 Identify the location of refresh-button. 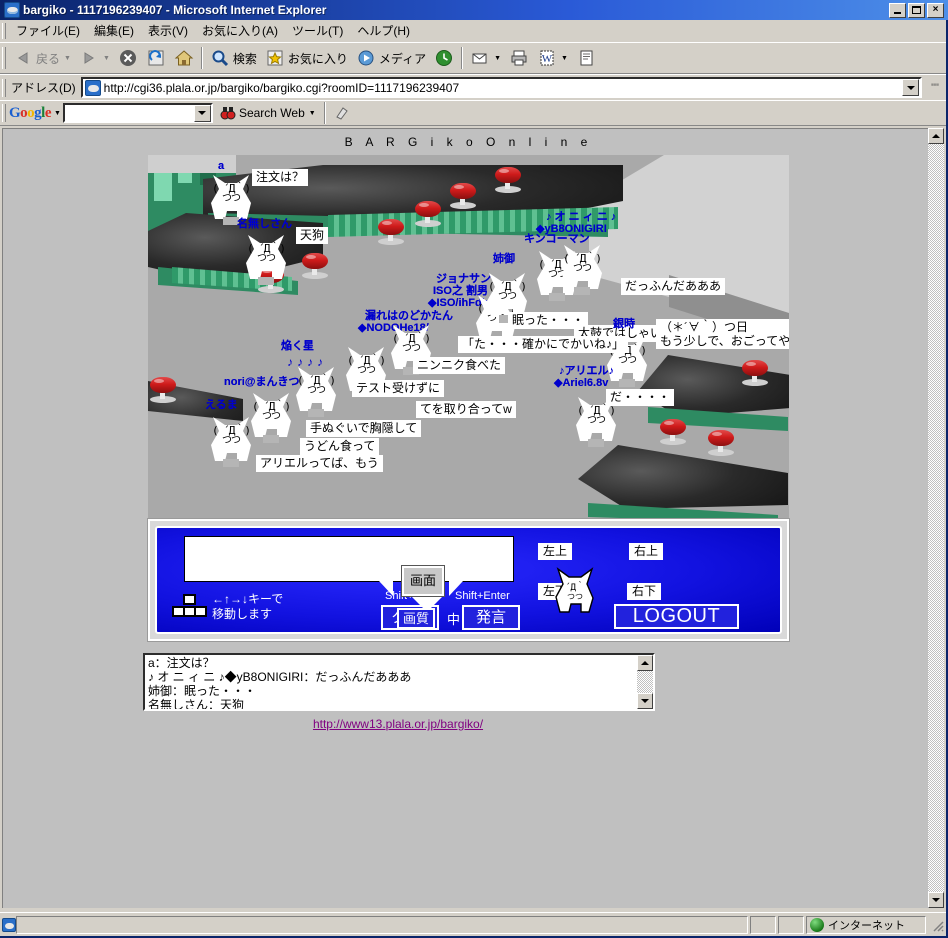
(156, 58).